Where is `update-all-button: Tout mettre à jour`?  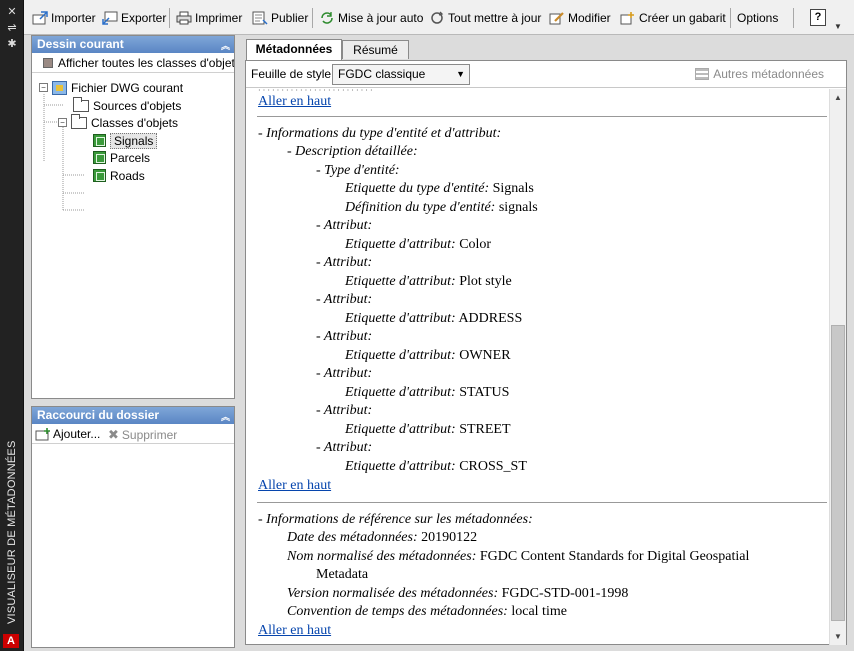 update-all-button: Tout mettre à jour is located at coordinates (485, 18).